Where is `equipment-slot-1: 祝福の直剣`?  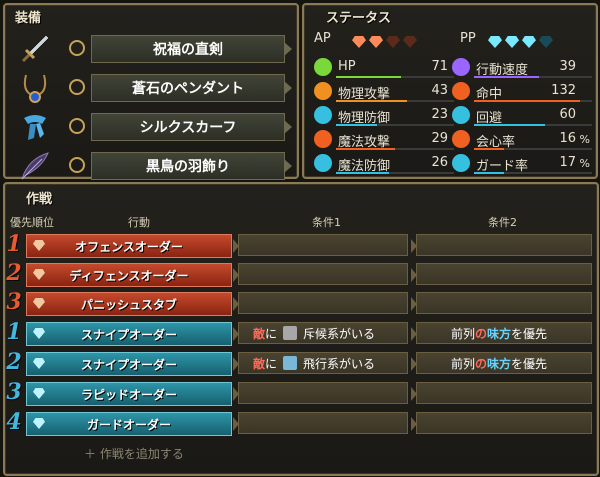 equipment-slot-1: 祝福の直剣 is located at coordinates (153, 49).